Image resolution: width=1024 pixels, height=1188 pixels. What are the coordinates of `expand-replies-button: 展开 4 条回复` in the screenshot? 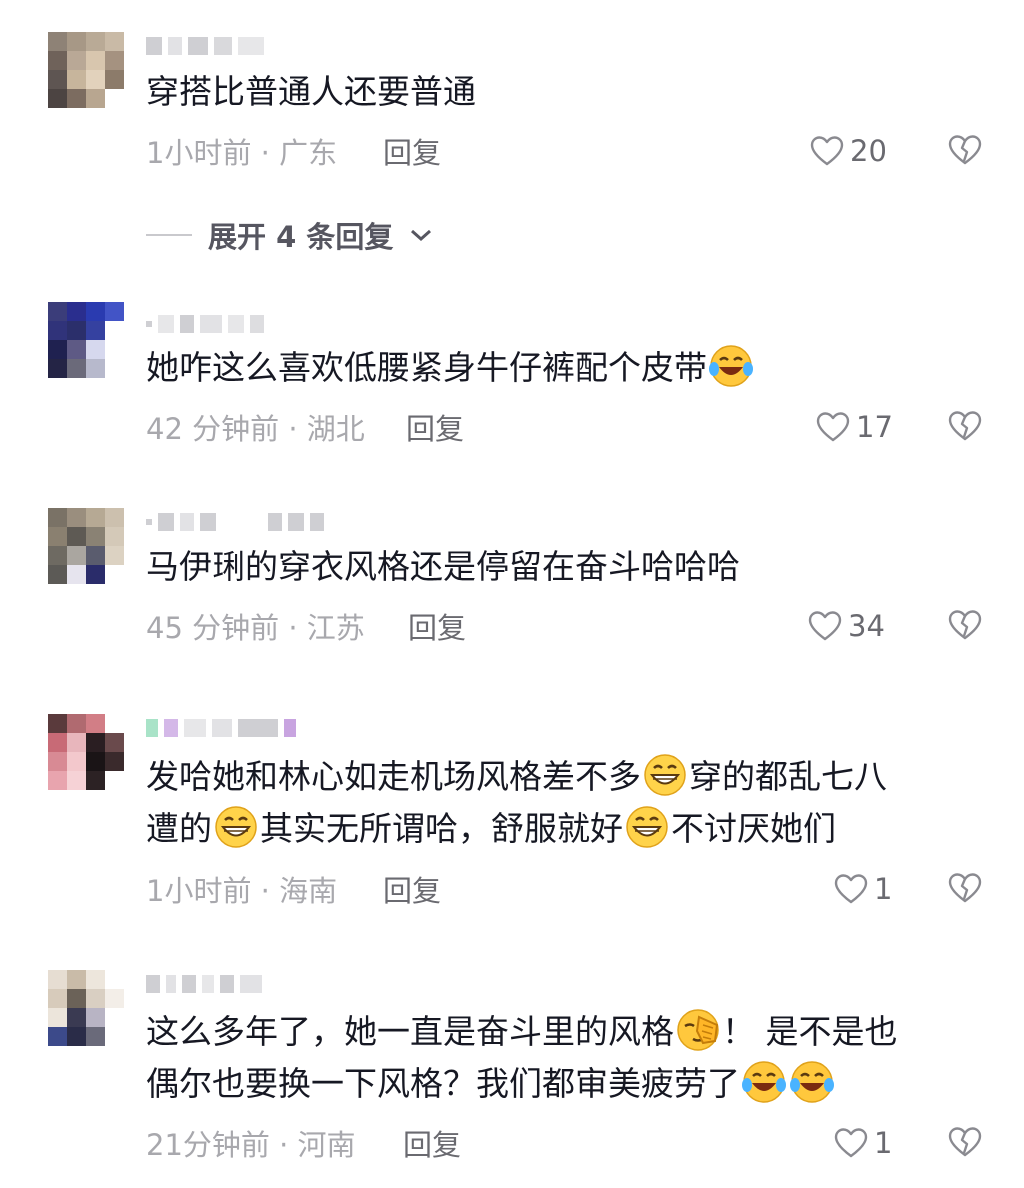 It's located at (289, 235).